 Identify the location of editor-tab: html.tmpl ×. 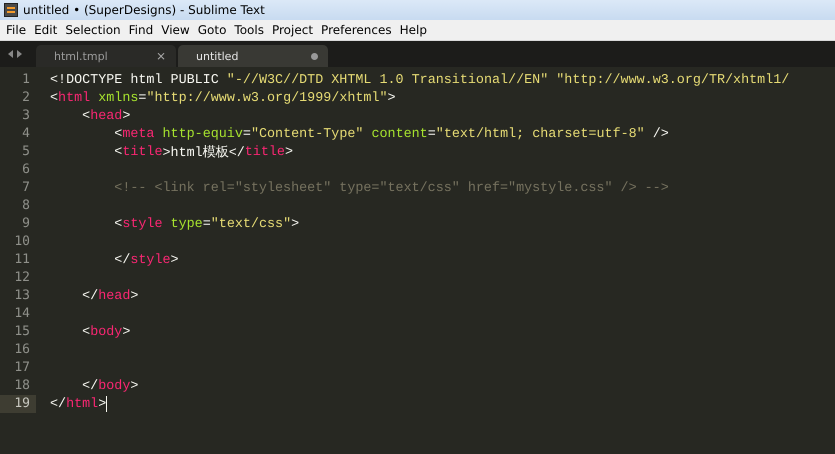
(106, 56).